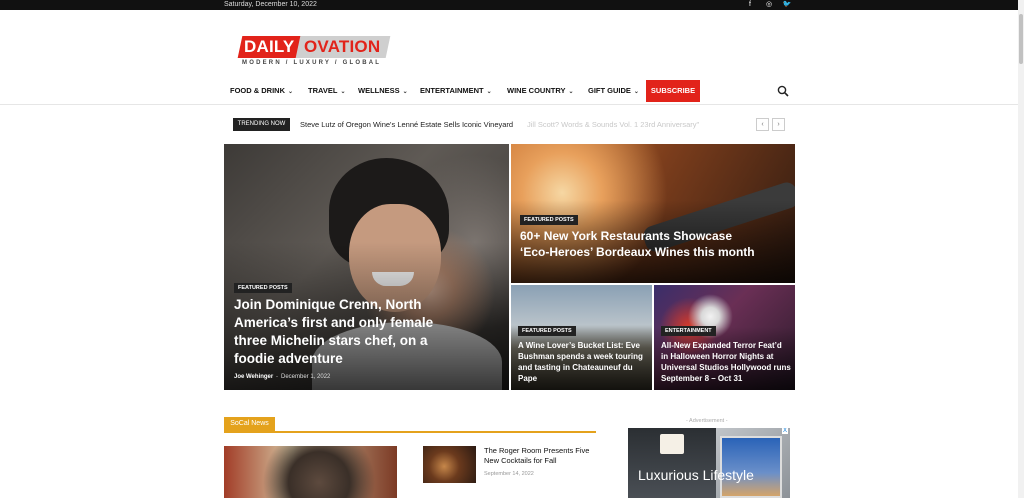 Image resolution: width=1024 pixels, height=498 pixels. Describe the element at coordinates (707, 421) in the screenshot. I see `advertisement-label: - Advertisement -` at that location.